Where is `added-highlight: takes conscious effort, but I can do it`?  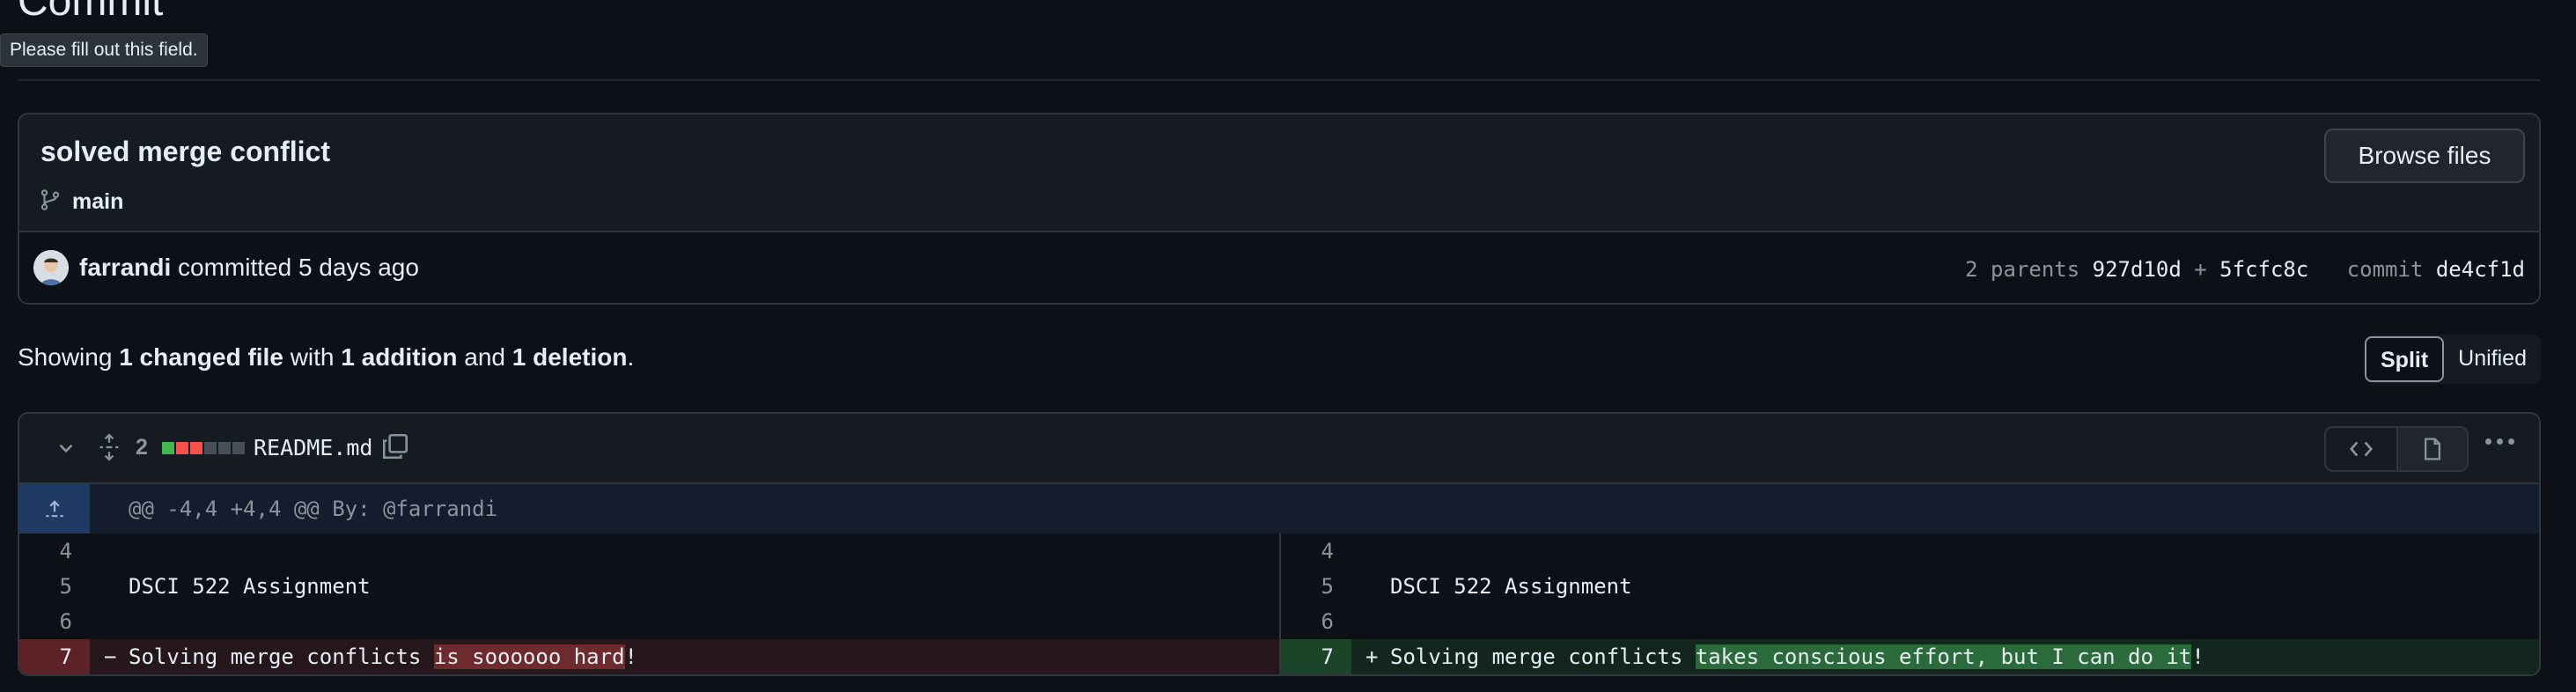 added-highlight: takes conscious effort, but I can do it is located at coordinates (1943, 656).